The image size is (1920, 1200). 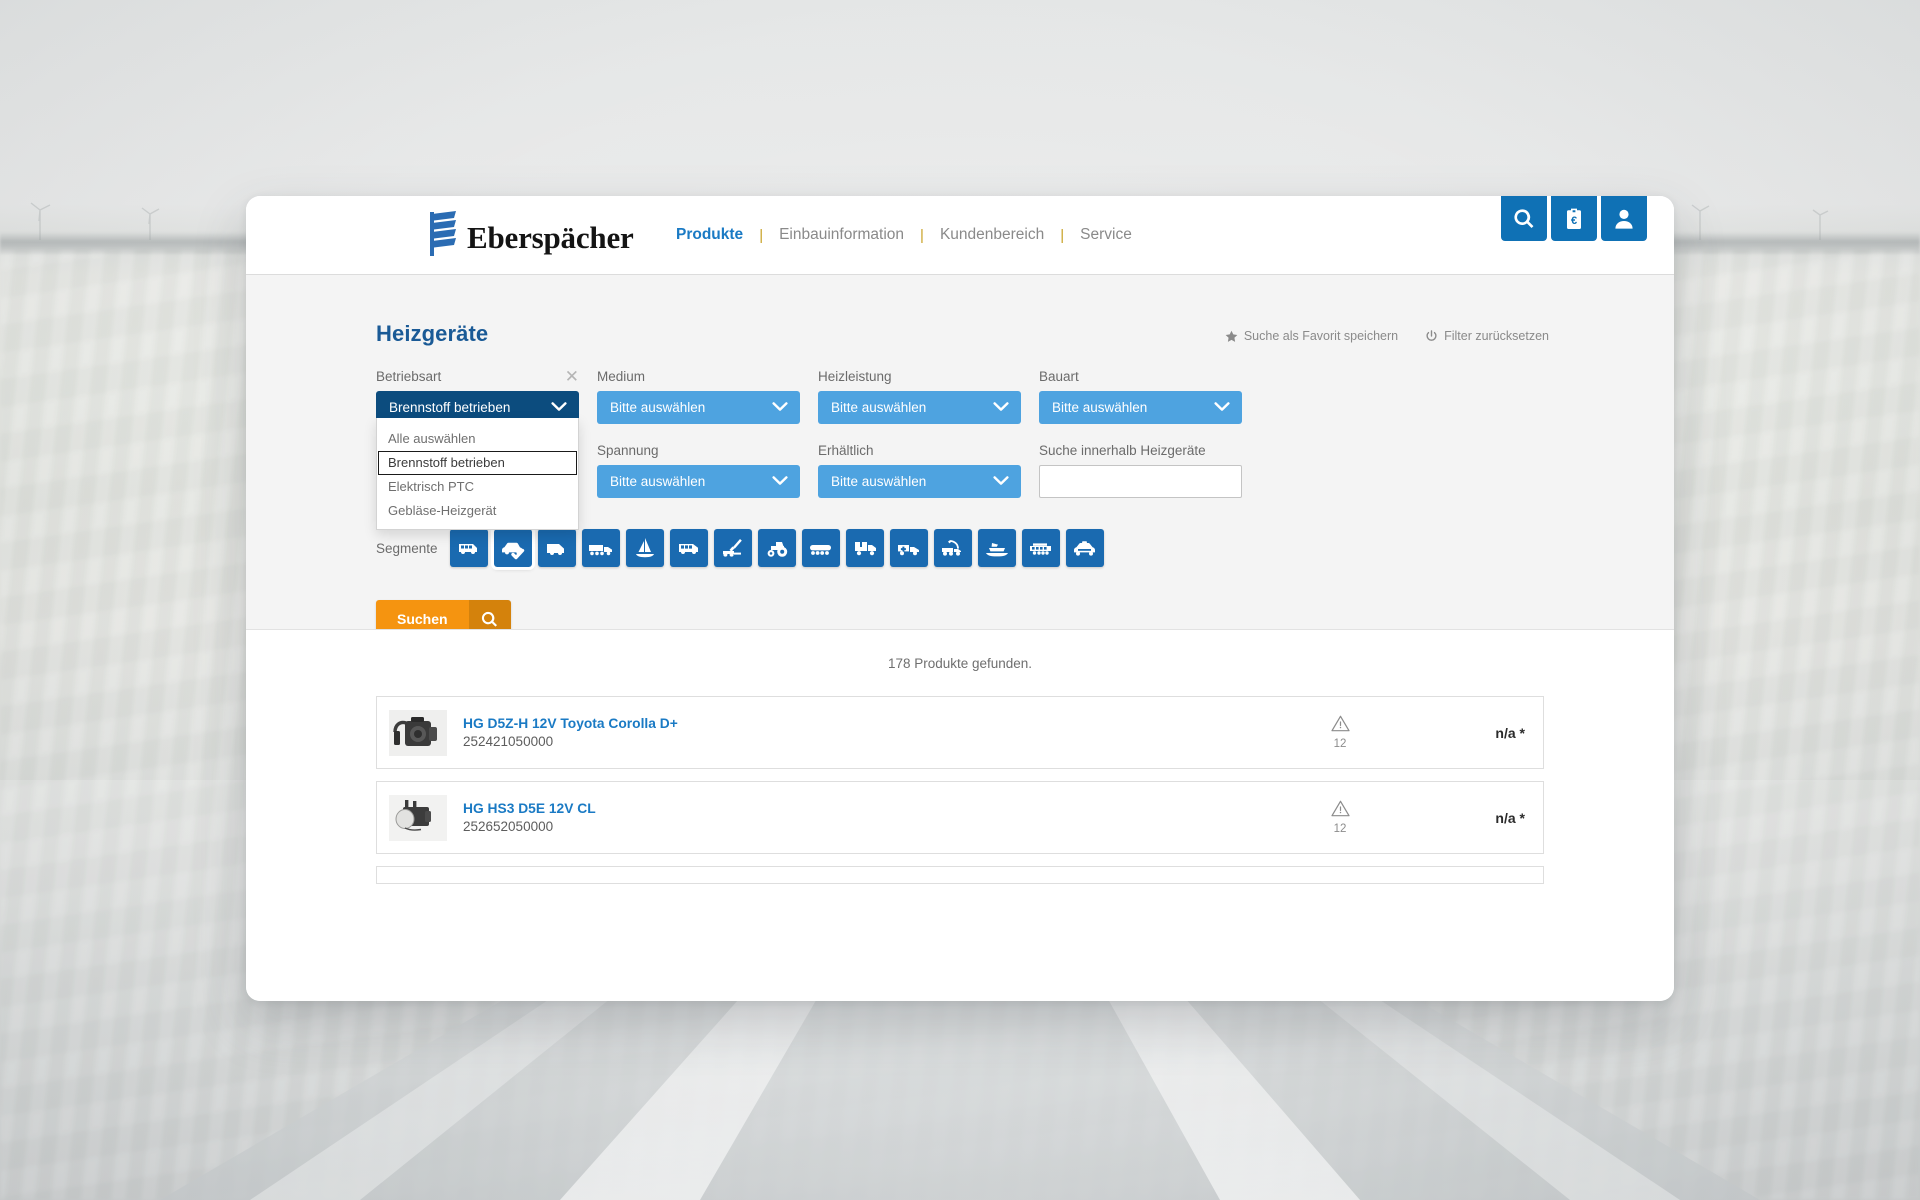 I want to click on tanker-trailer-icon, so click(x=820, y=550).